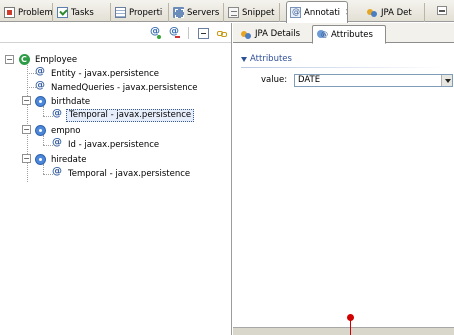 This screenshot has width=454, height=335. Describe the element at coordinates (244, 59) in the screenshot. I see `chevron-down-icon` at that location.